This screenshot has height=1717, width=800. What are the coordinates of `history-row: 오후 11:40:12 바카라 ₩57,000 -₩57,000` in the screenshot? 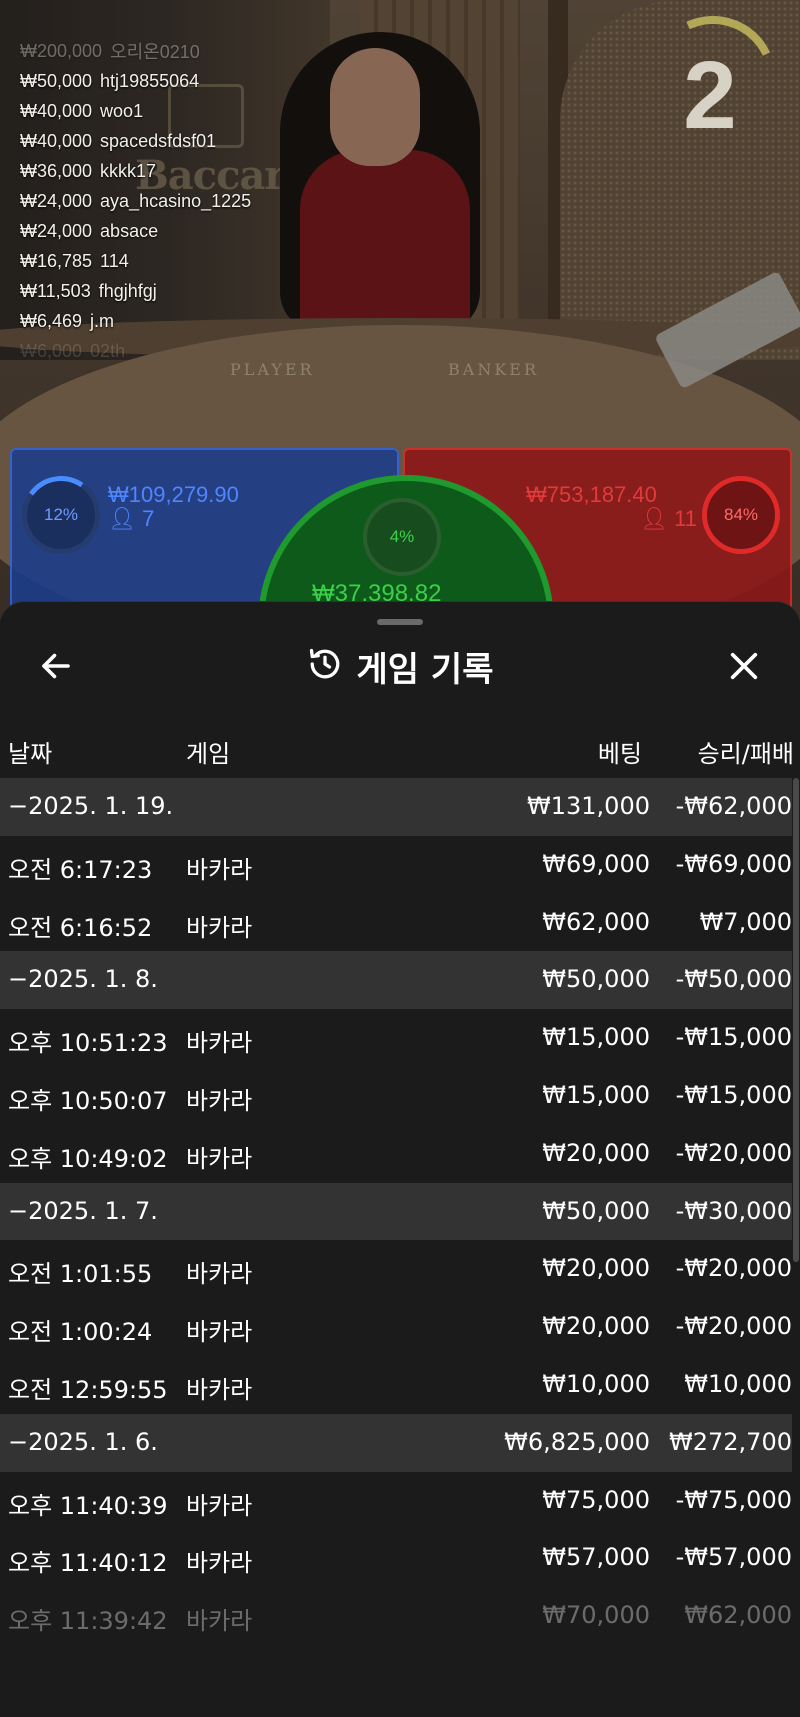 It's located at (396, 1558).